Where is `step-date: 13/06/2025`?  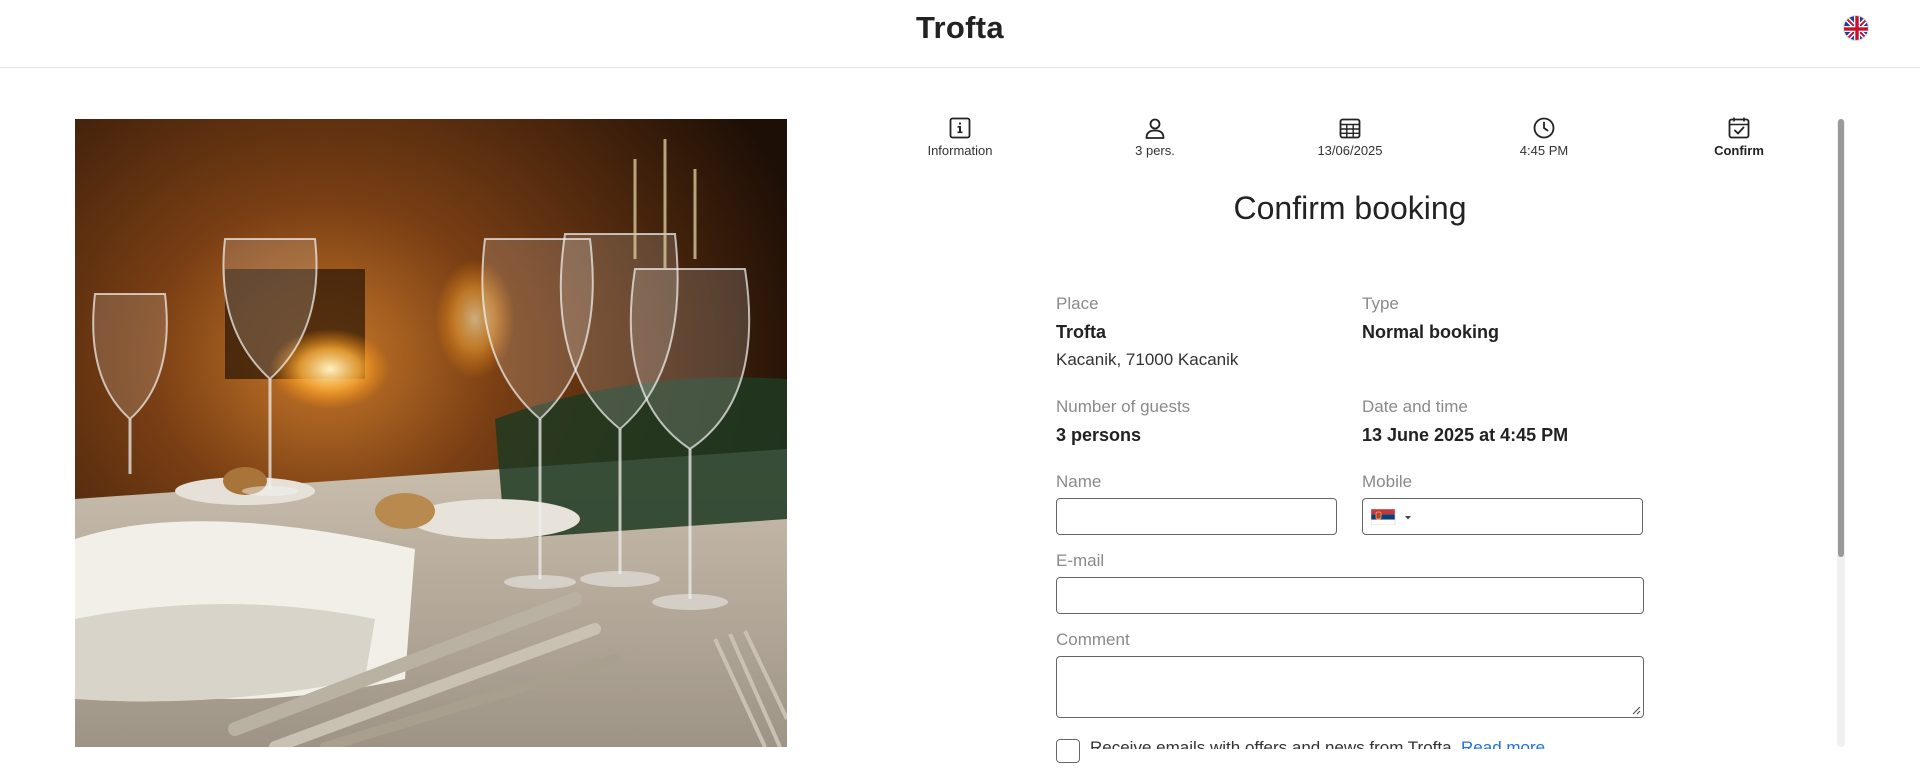
step-date: 13/06/2025 is located at coordinates (1350, 137).